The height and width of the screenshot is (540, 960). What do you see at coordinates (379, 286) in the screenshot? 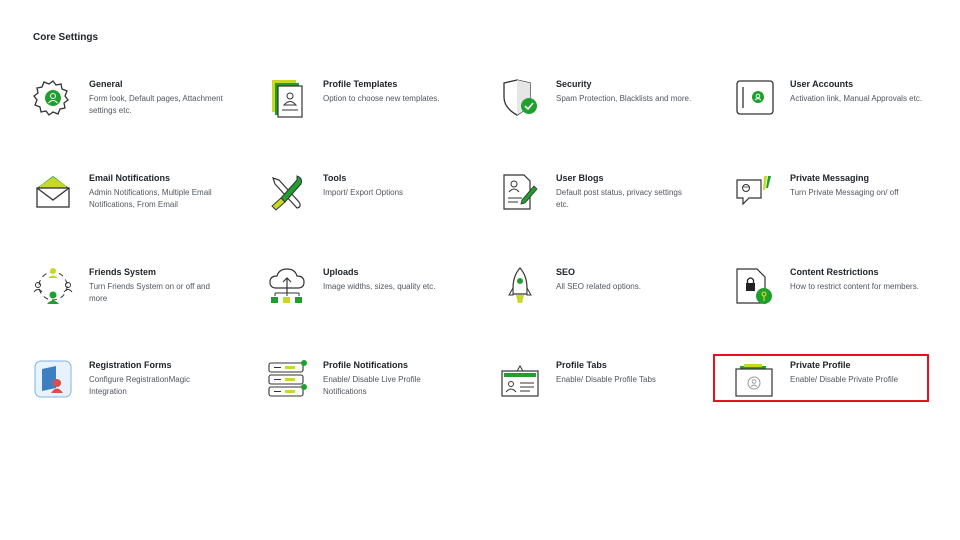
I see `tile-description: Image widths, sizes, quality etc.` at bounding box center [379, 286].